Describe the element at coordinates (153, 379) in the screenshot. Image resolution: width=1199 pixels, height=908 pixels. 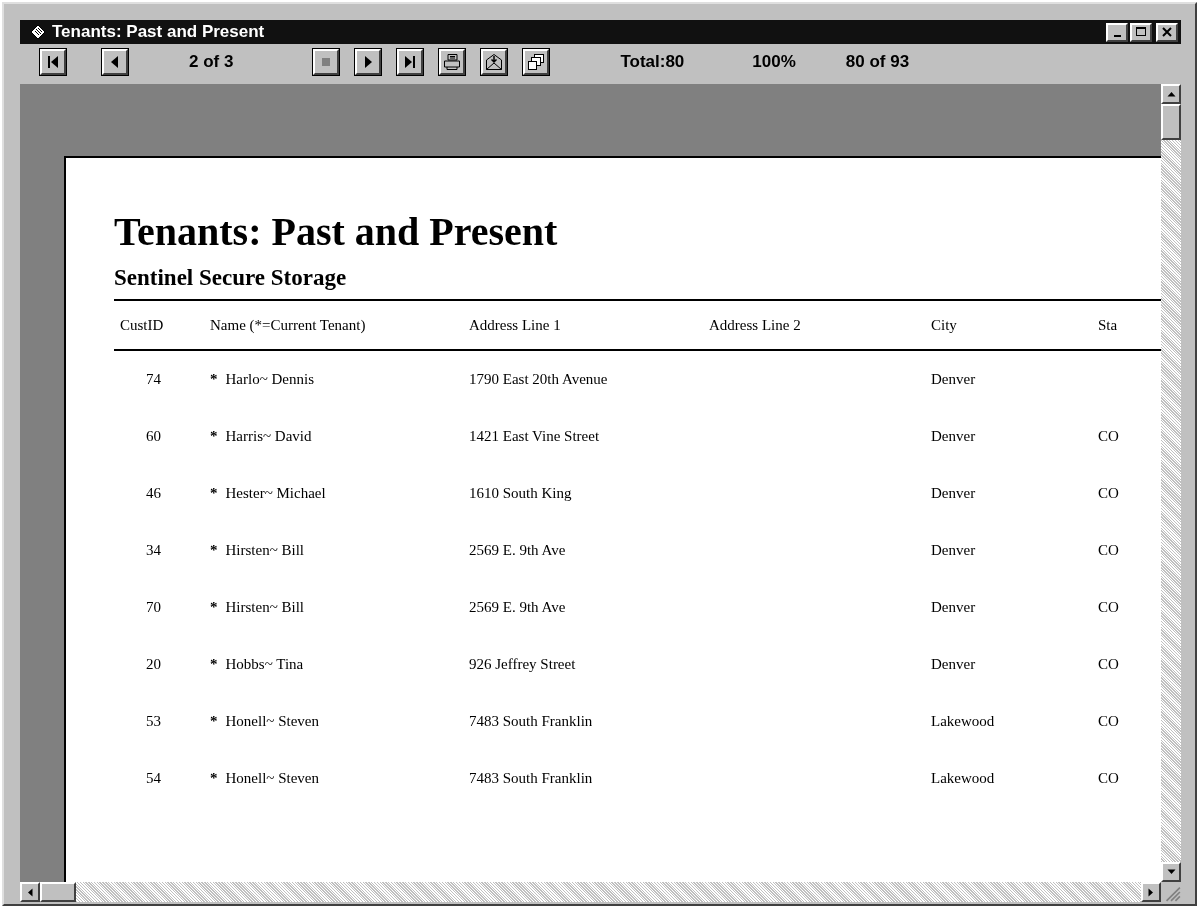
I see `table-cell-text: 74` at that location.